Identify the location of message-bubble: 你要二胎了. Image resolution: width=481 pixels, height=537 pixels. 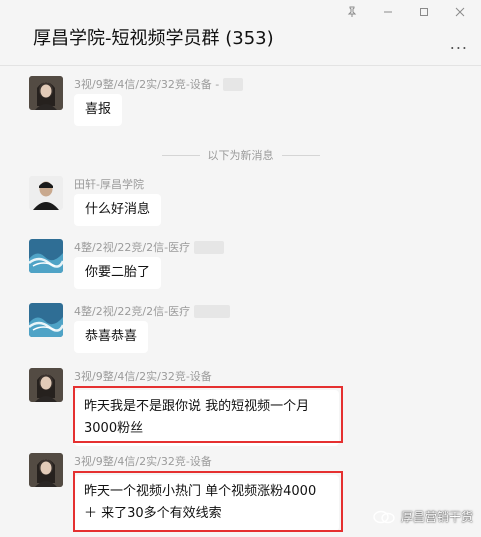
(118, 273).